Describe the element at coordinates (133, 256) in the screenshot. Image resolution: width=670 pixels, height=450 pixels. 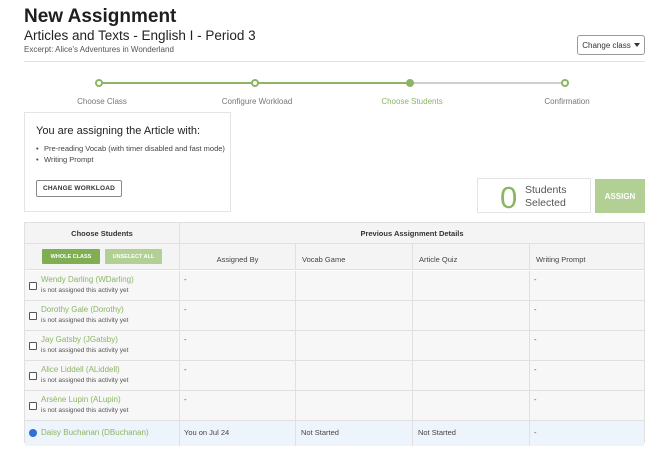
I see `unselect-all-button: UNSELECT ALL` at that location.